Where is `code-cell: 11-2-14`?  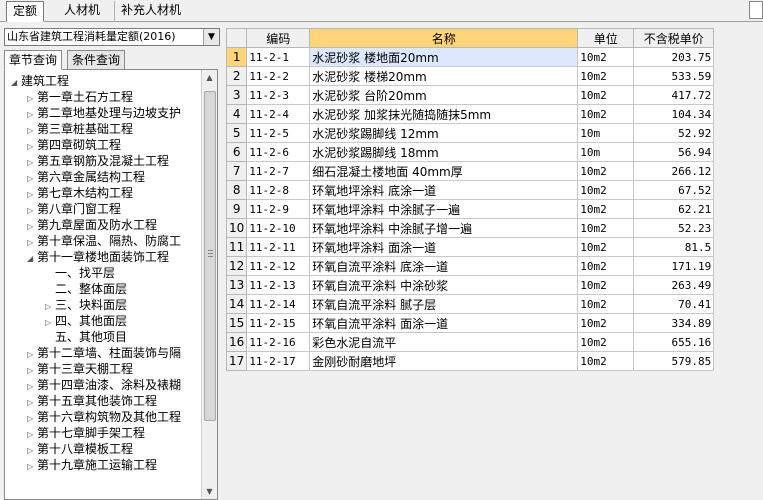
code-cell: 11-2-14 is located at coordinates (278, 304).